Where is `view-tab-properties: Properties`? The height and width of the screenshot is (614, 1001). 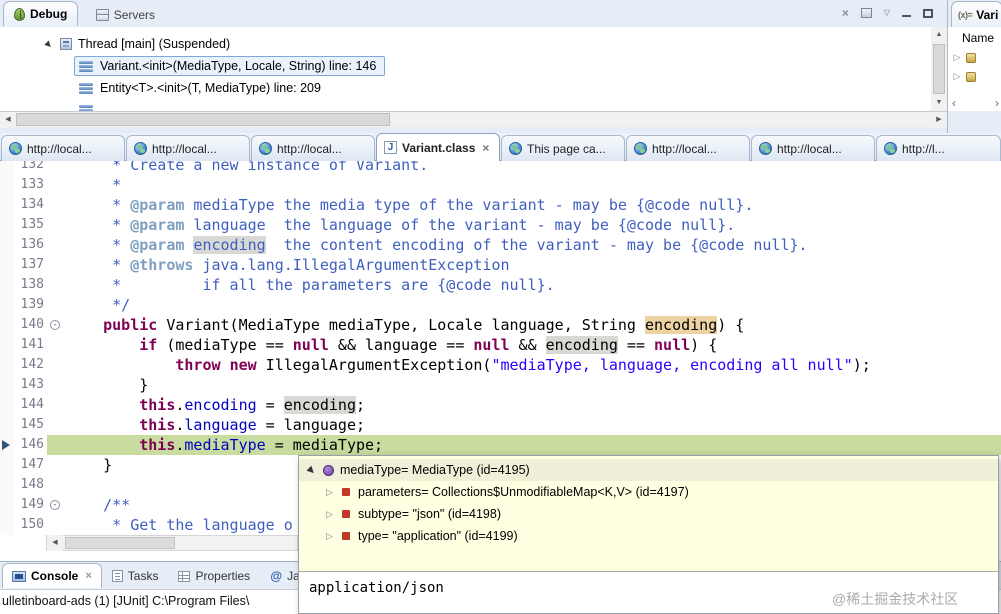
view-tab-properties: Properties is located at coordinates (214, 575).